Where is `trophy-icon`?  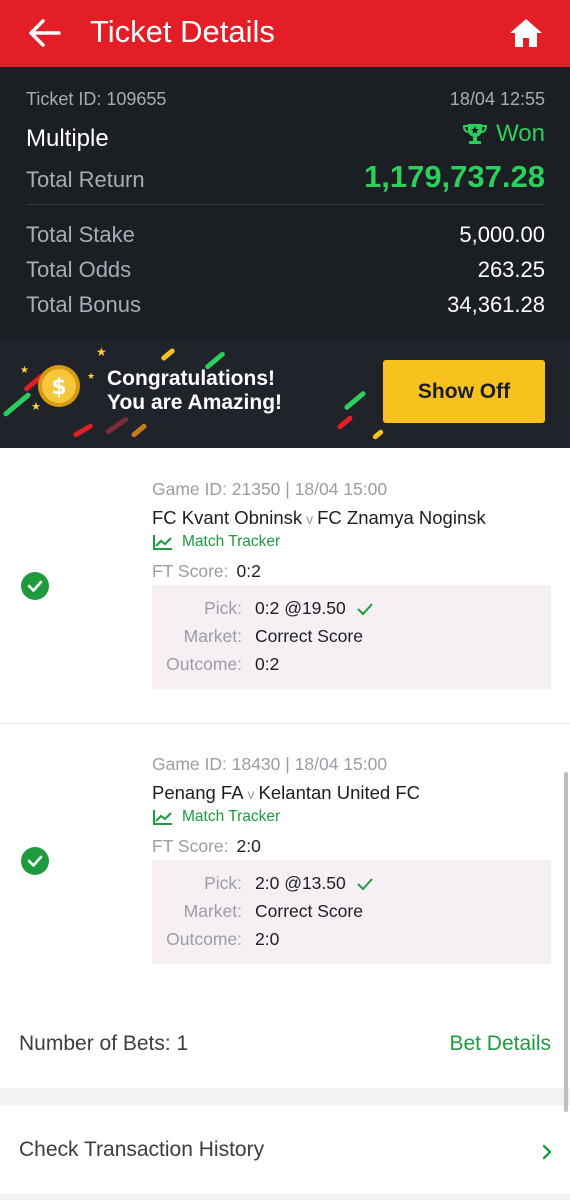
trophy-icon is located at coordinates (475, 134).